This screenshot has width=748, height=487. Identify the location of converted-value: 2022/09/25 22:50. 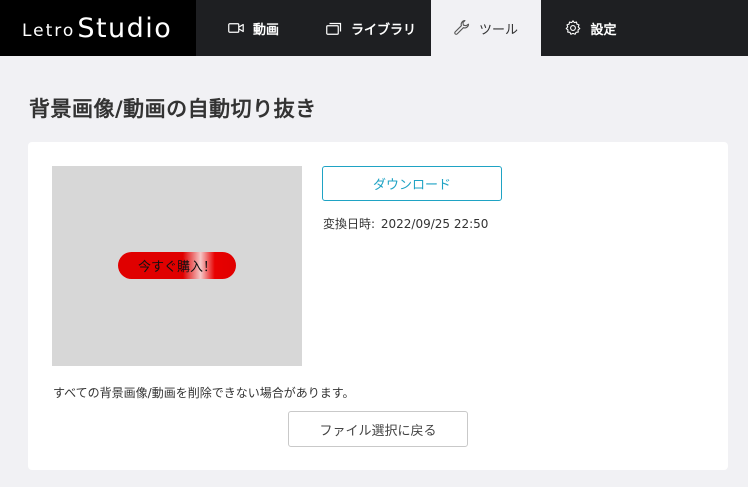
(434, 224).